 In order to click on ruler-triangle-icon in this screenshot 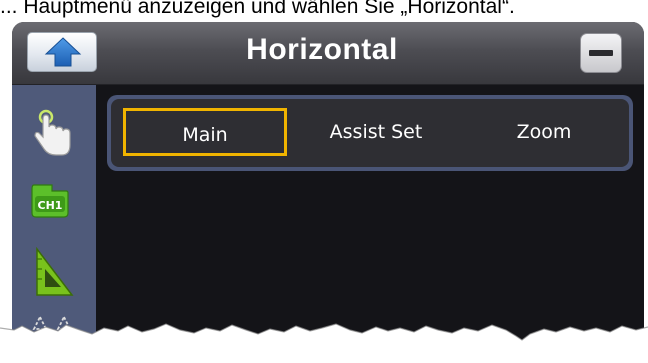, I will do `click(54, 274)`.